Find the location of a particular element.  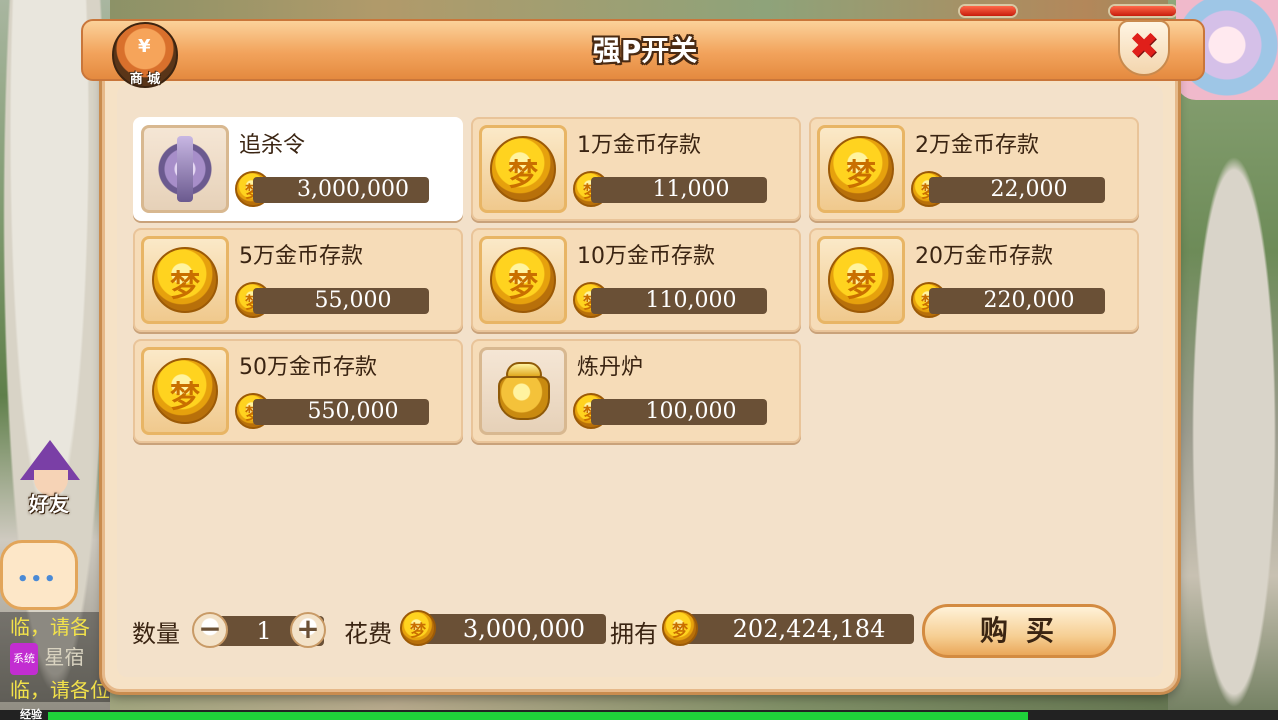

close-button: ✖ is located at coordinates (1144, 48).